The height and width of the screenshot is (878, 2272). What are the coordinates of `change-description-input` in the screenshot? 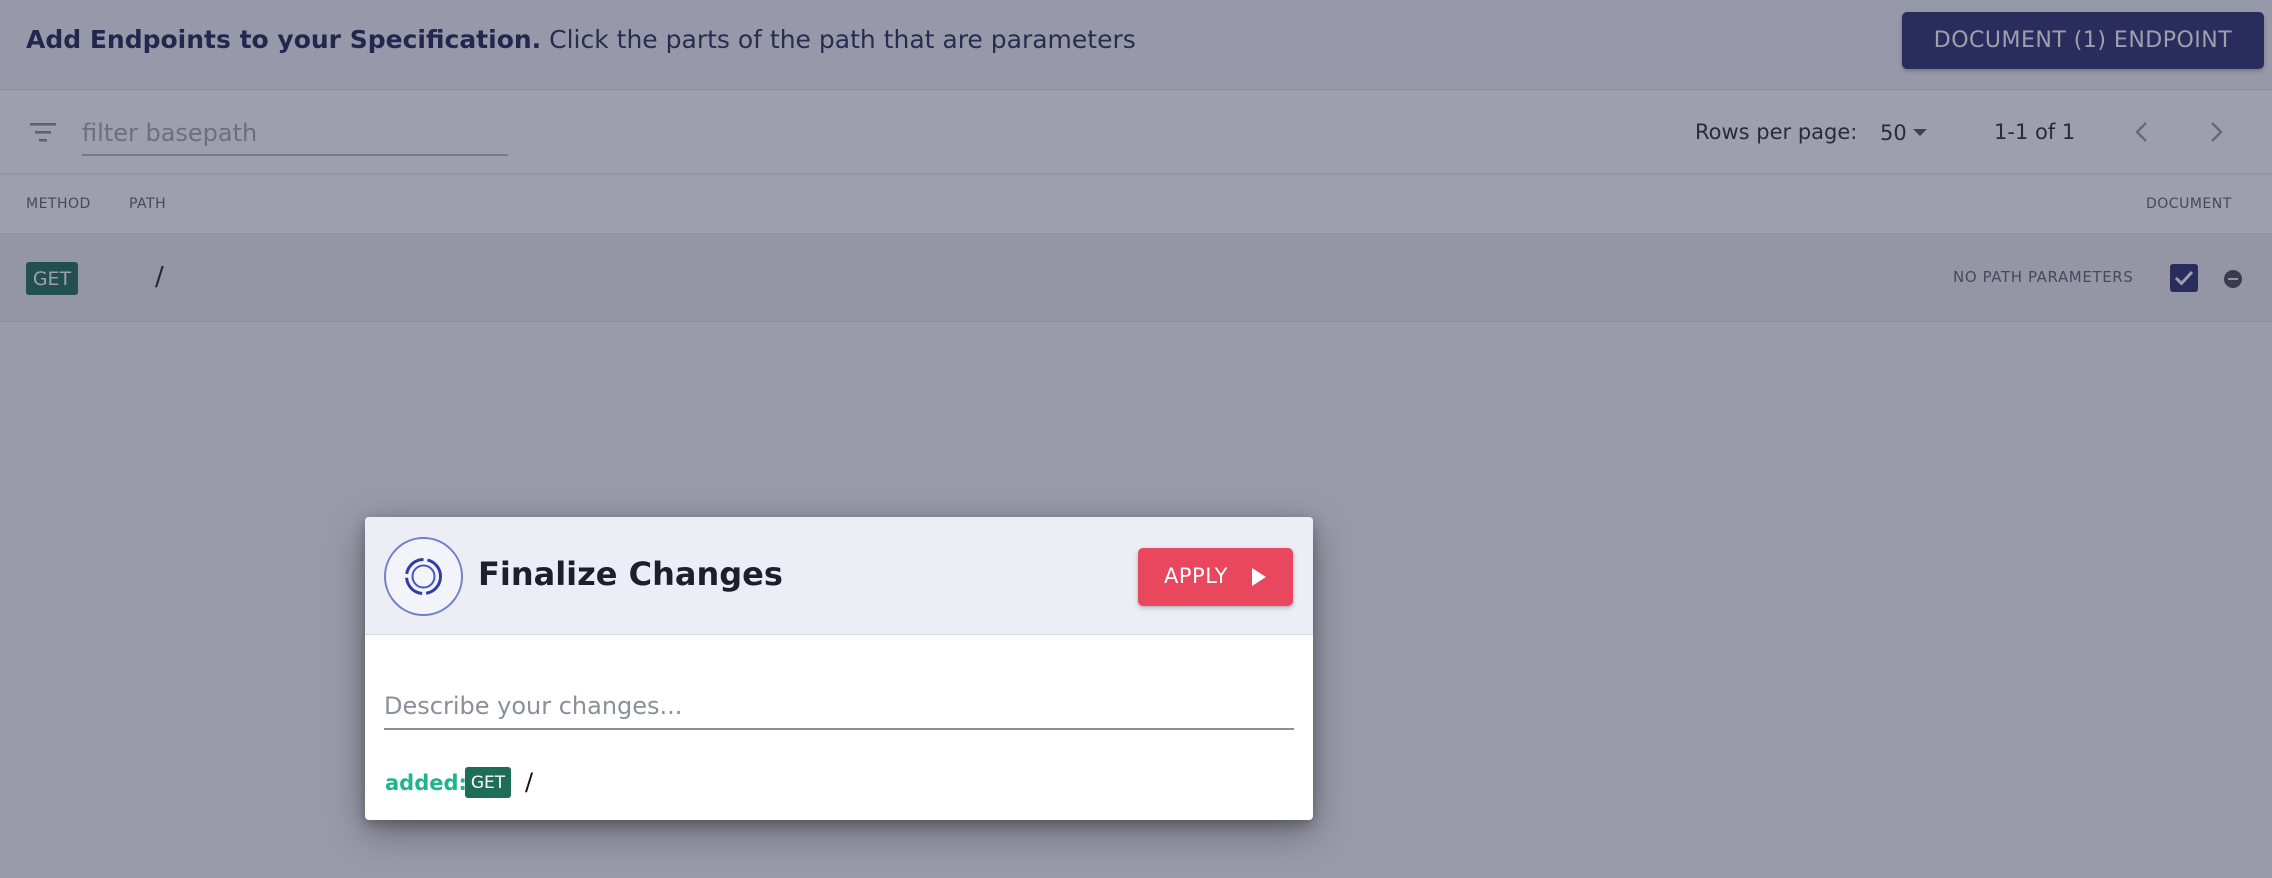 It's located at (839, 707).